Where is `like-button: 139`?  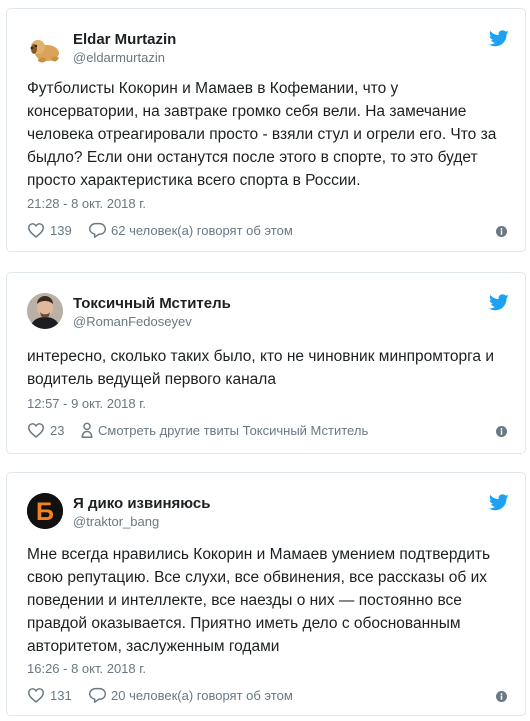 like-button: 139 is located at coordinates (49, 230).